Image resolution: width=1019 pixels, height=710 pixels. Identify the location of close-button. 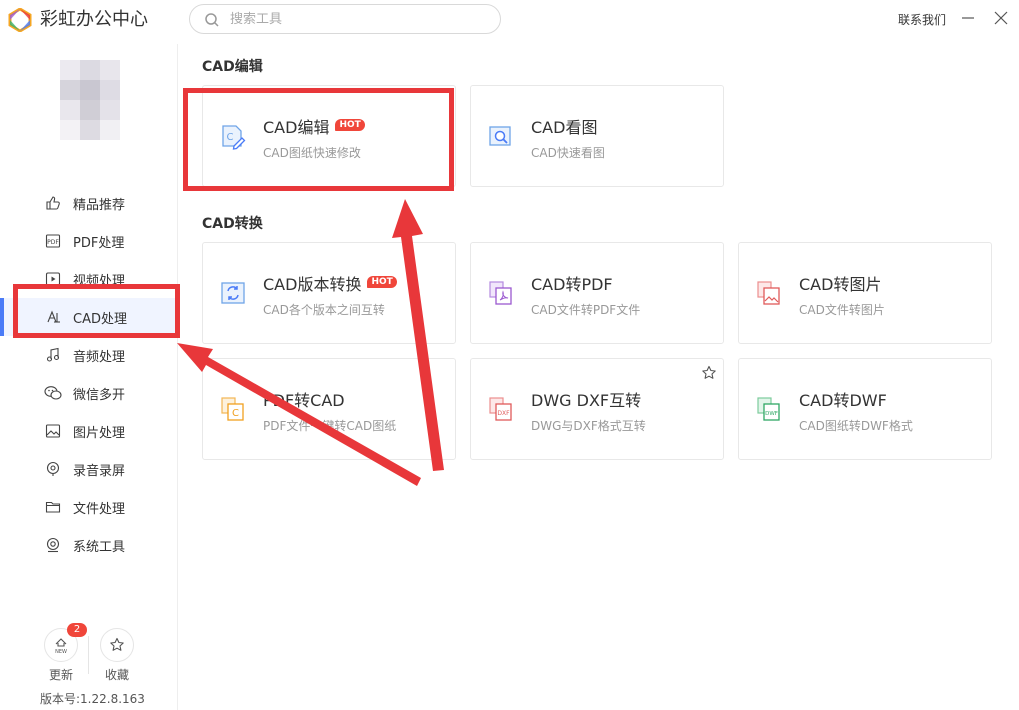
(1001, 18).